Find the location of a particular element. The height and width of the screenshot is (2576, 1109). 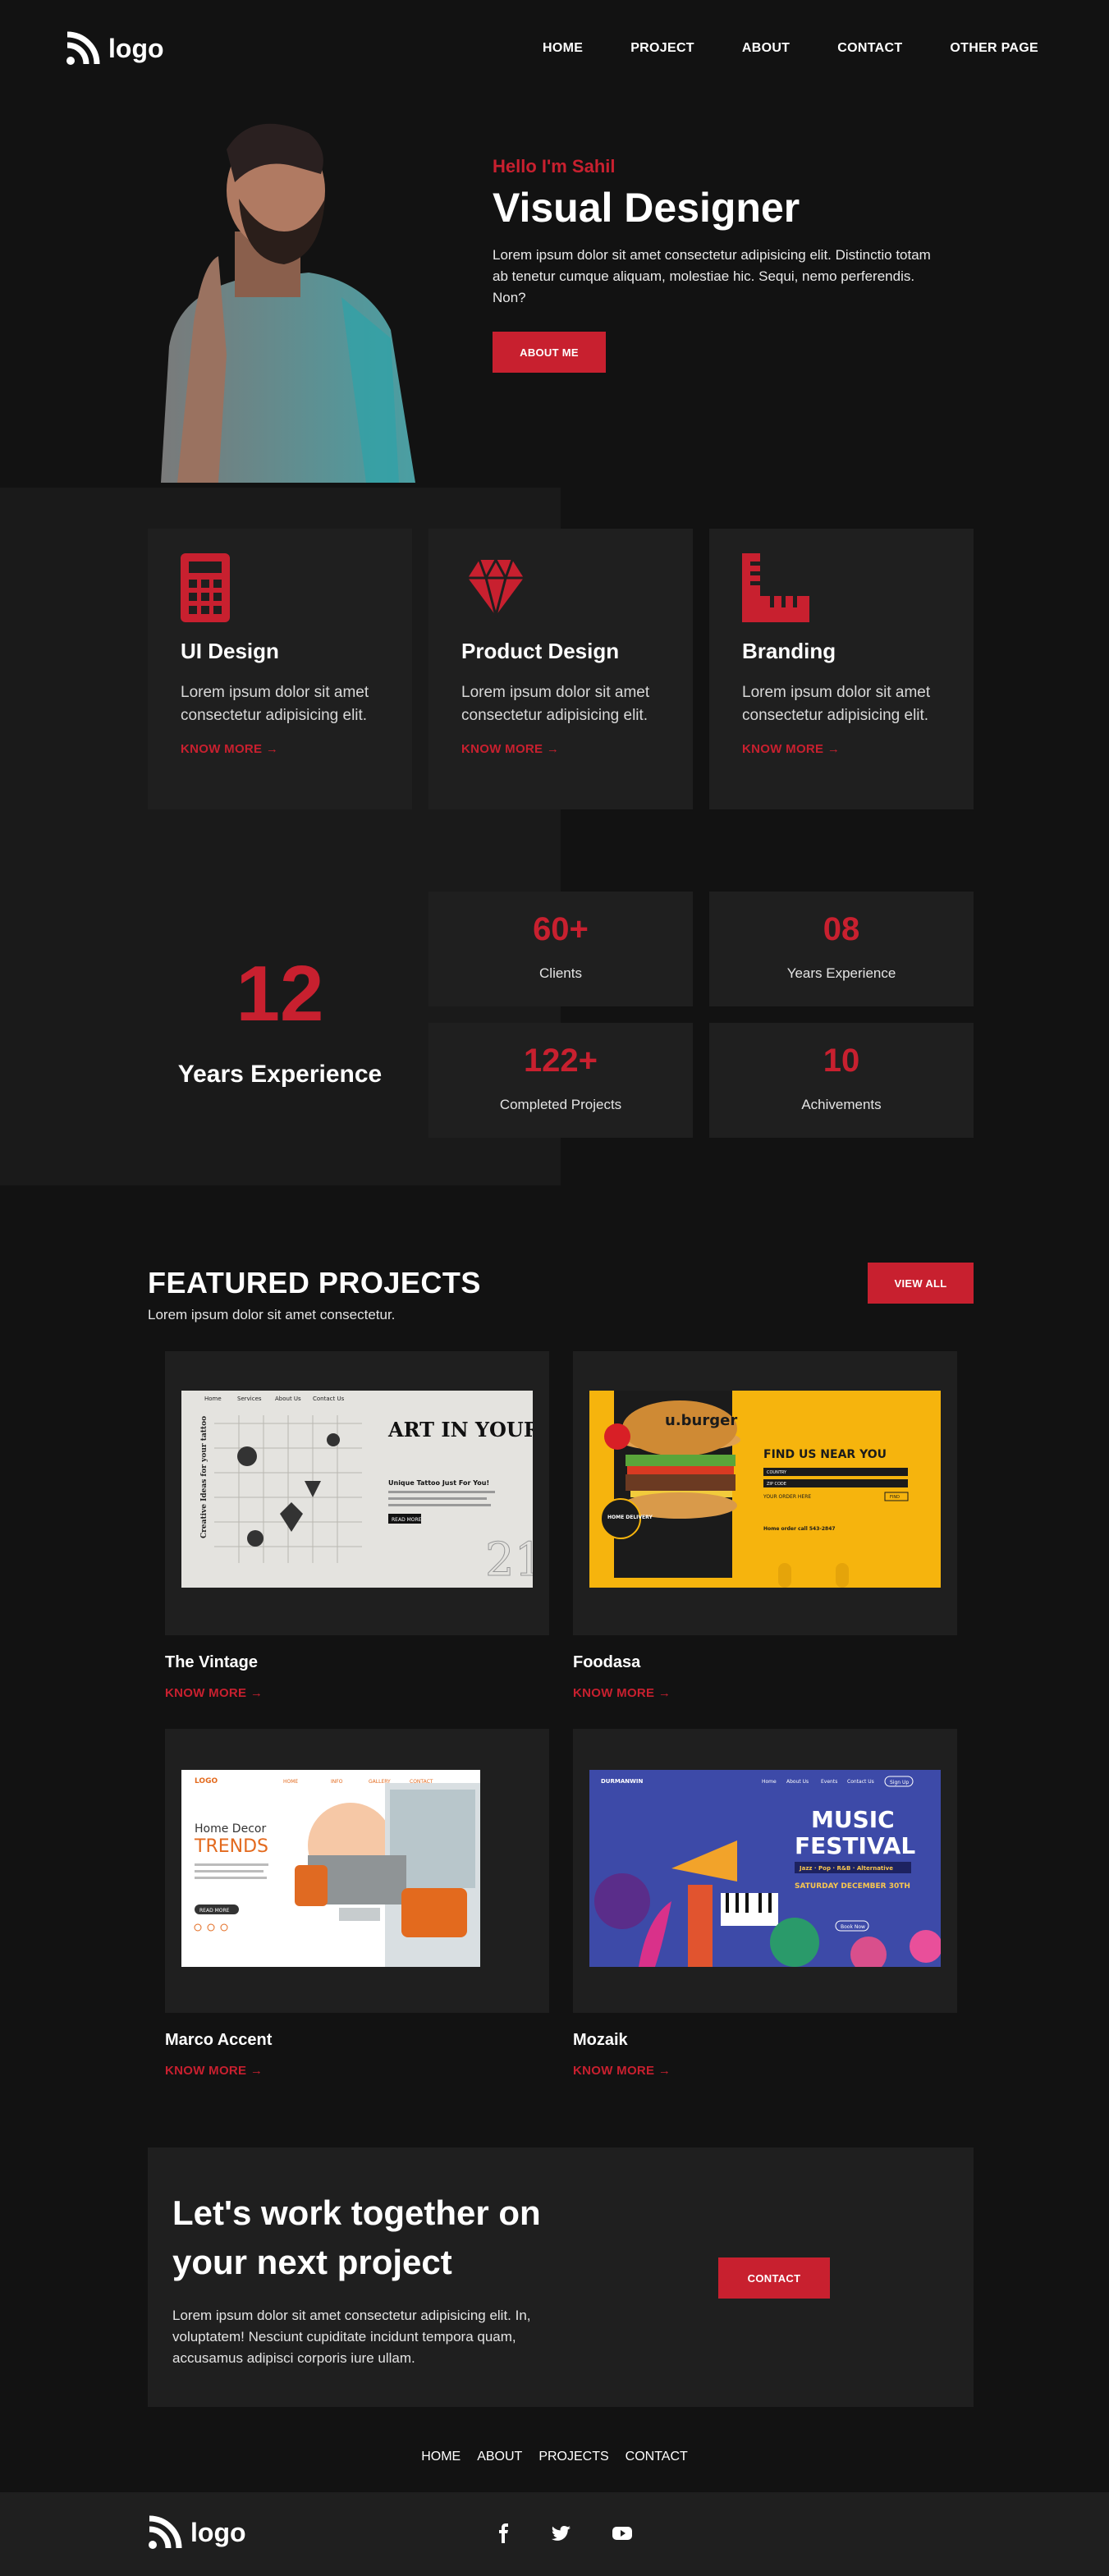

thumb-nav-about: About Us is located at coordinates (797, 1782).